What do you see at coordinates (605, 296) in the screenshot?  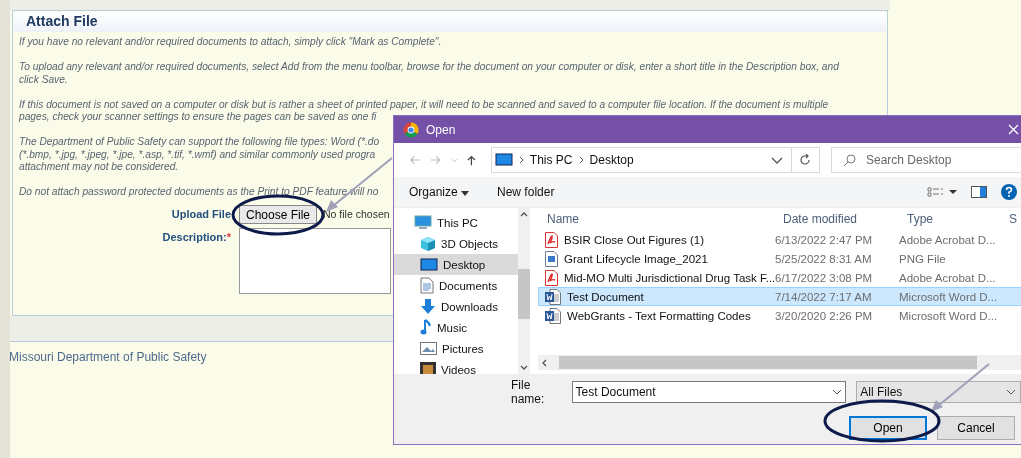 I see `file-name: Test Document` at bounding box center [605, 296].